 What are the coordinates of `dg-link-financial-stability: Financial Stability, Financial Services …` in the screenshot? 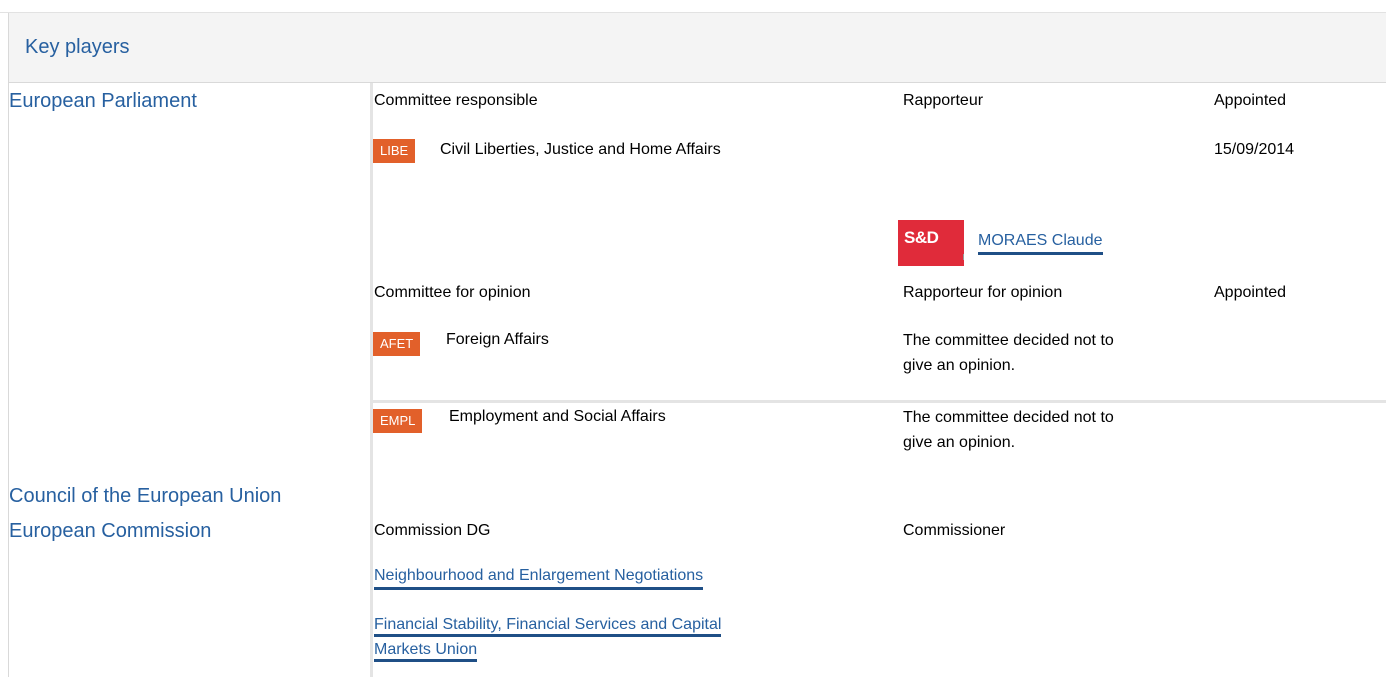 It's located at (616, 637).